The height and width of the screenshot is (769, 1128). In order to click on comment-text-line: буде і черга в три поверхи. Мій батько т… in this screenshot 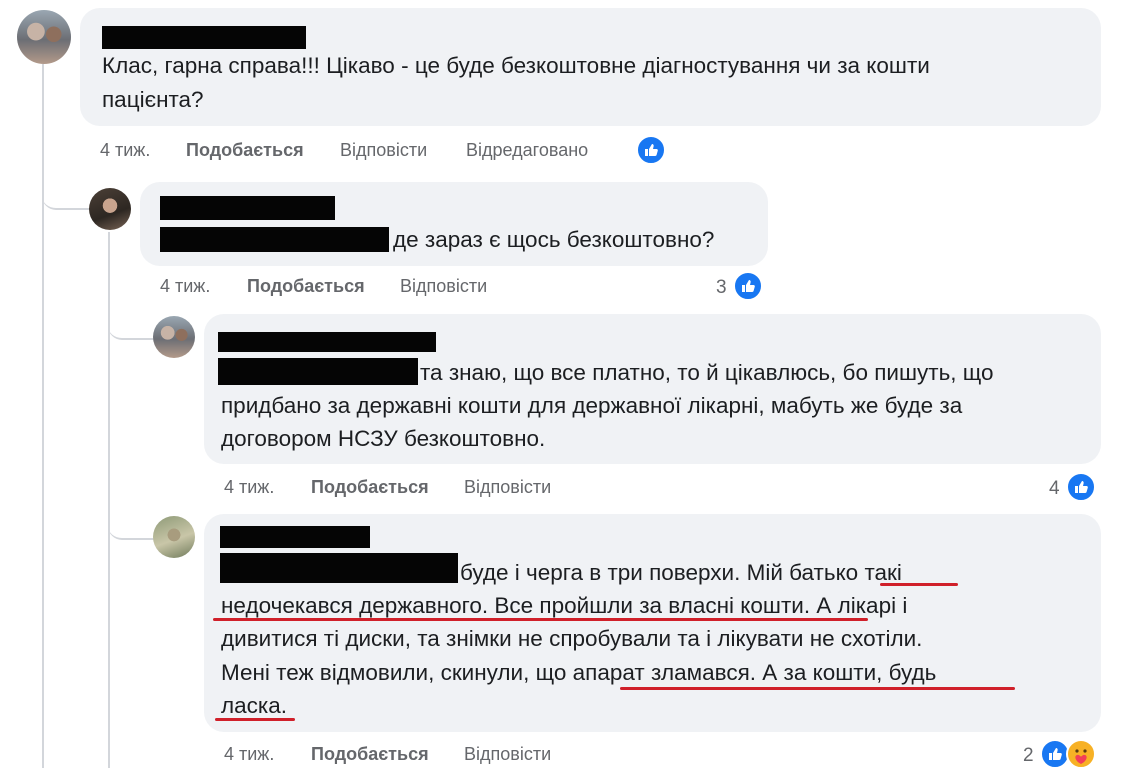, I will do `click(681, 572)`.